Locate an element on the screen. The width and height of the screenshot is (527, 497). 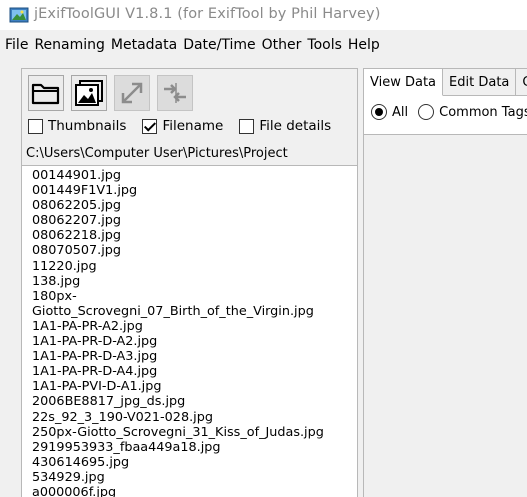
file-list-item: 08070507.jpg is located at coordinates (194, 250).